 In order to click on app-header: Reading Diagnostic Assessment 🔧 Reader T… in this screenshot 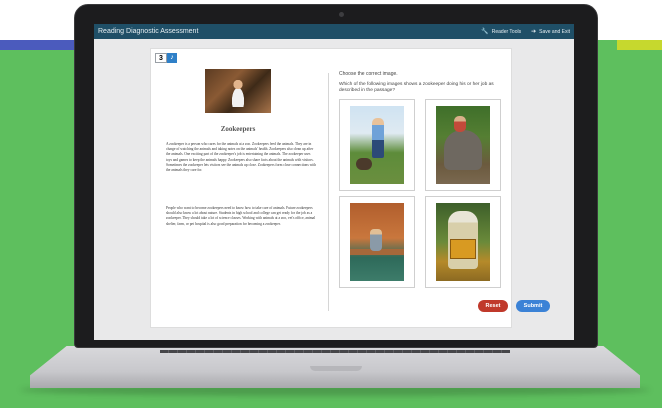, I will do `click(334, 31)`.